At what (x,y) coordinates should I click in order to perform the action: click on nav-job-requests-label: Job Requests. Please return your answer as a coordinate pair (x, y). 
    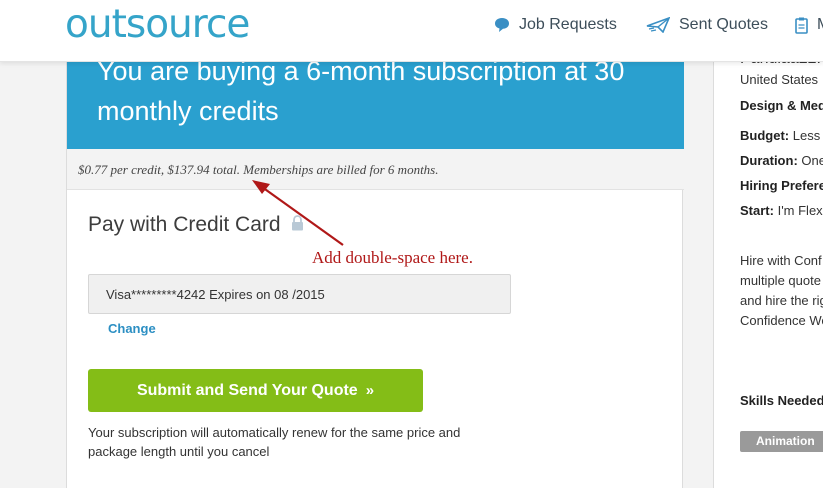
    Looking at the image, I should click on (568, 24).